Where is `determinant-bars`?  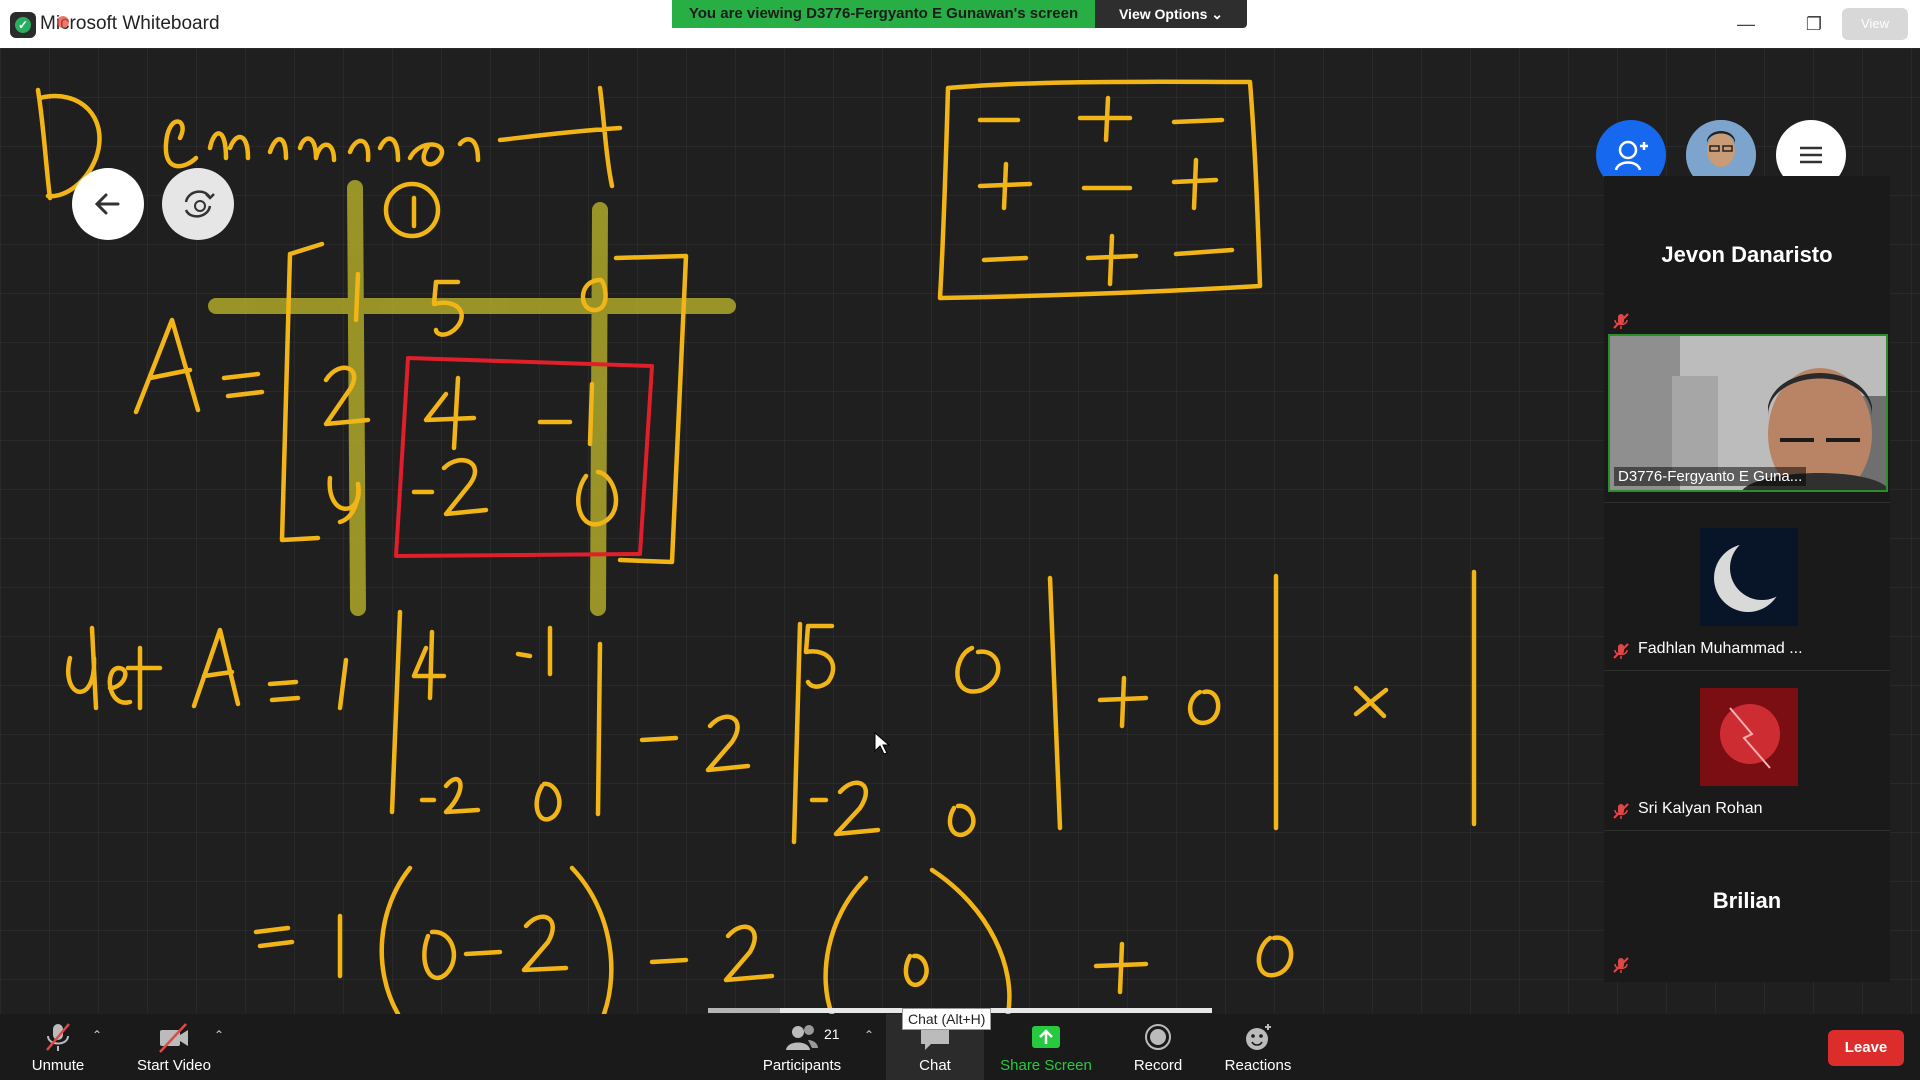 determinant-bars is located at coordinates (933, 707).